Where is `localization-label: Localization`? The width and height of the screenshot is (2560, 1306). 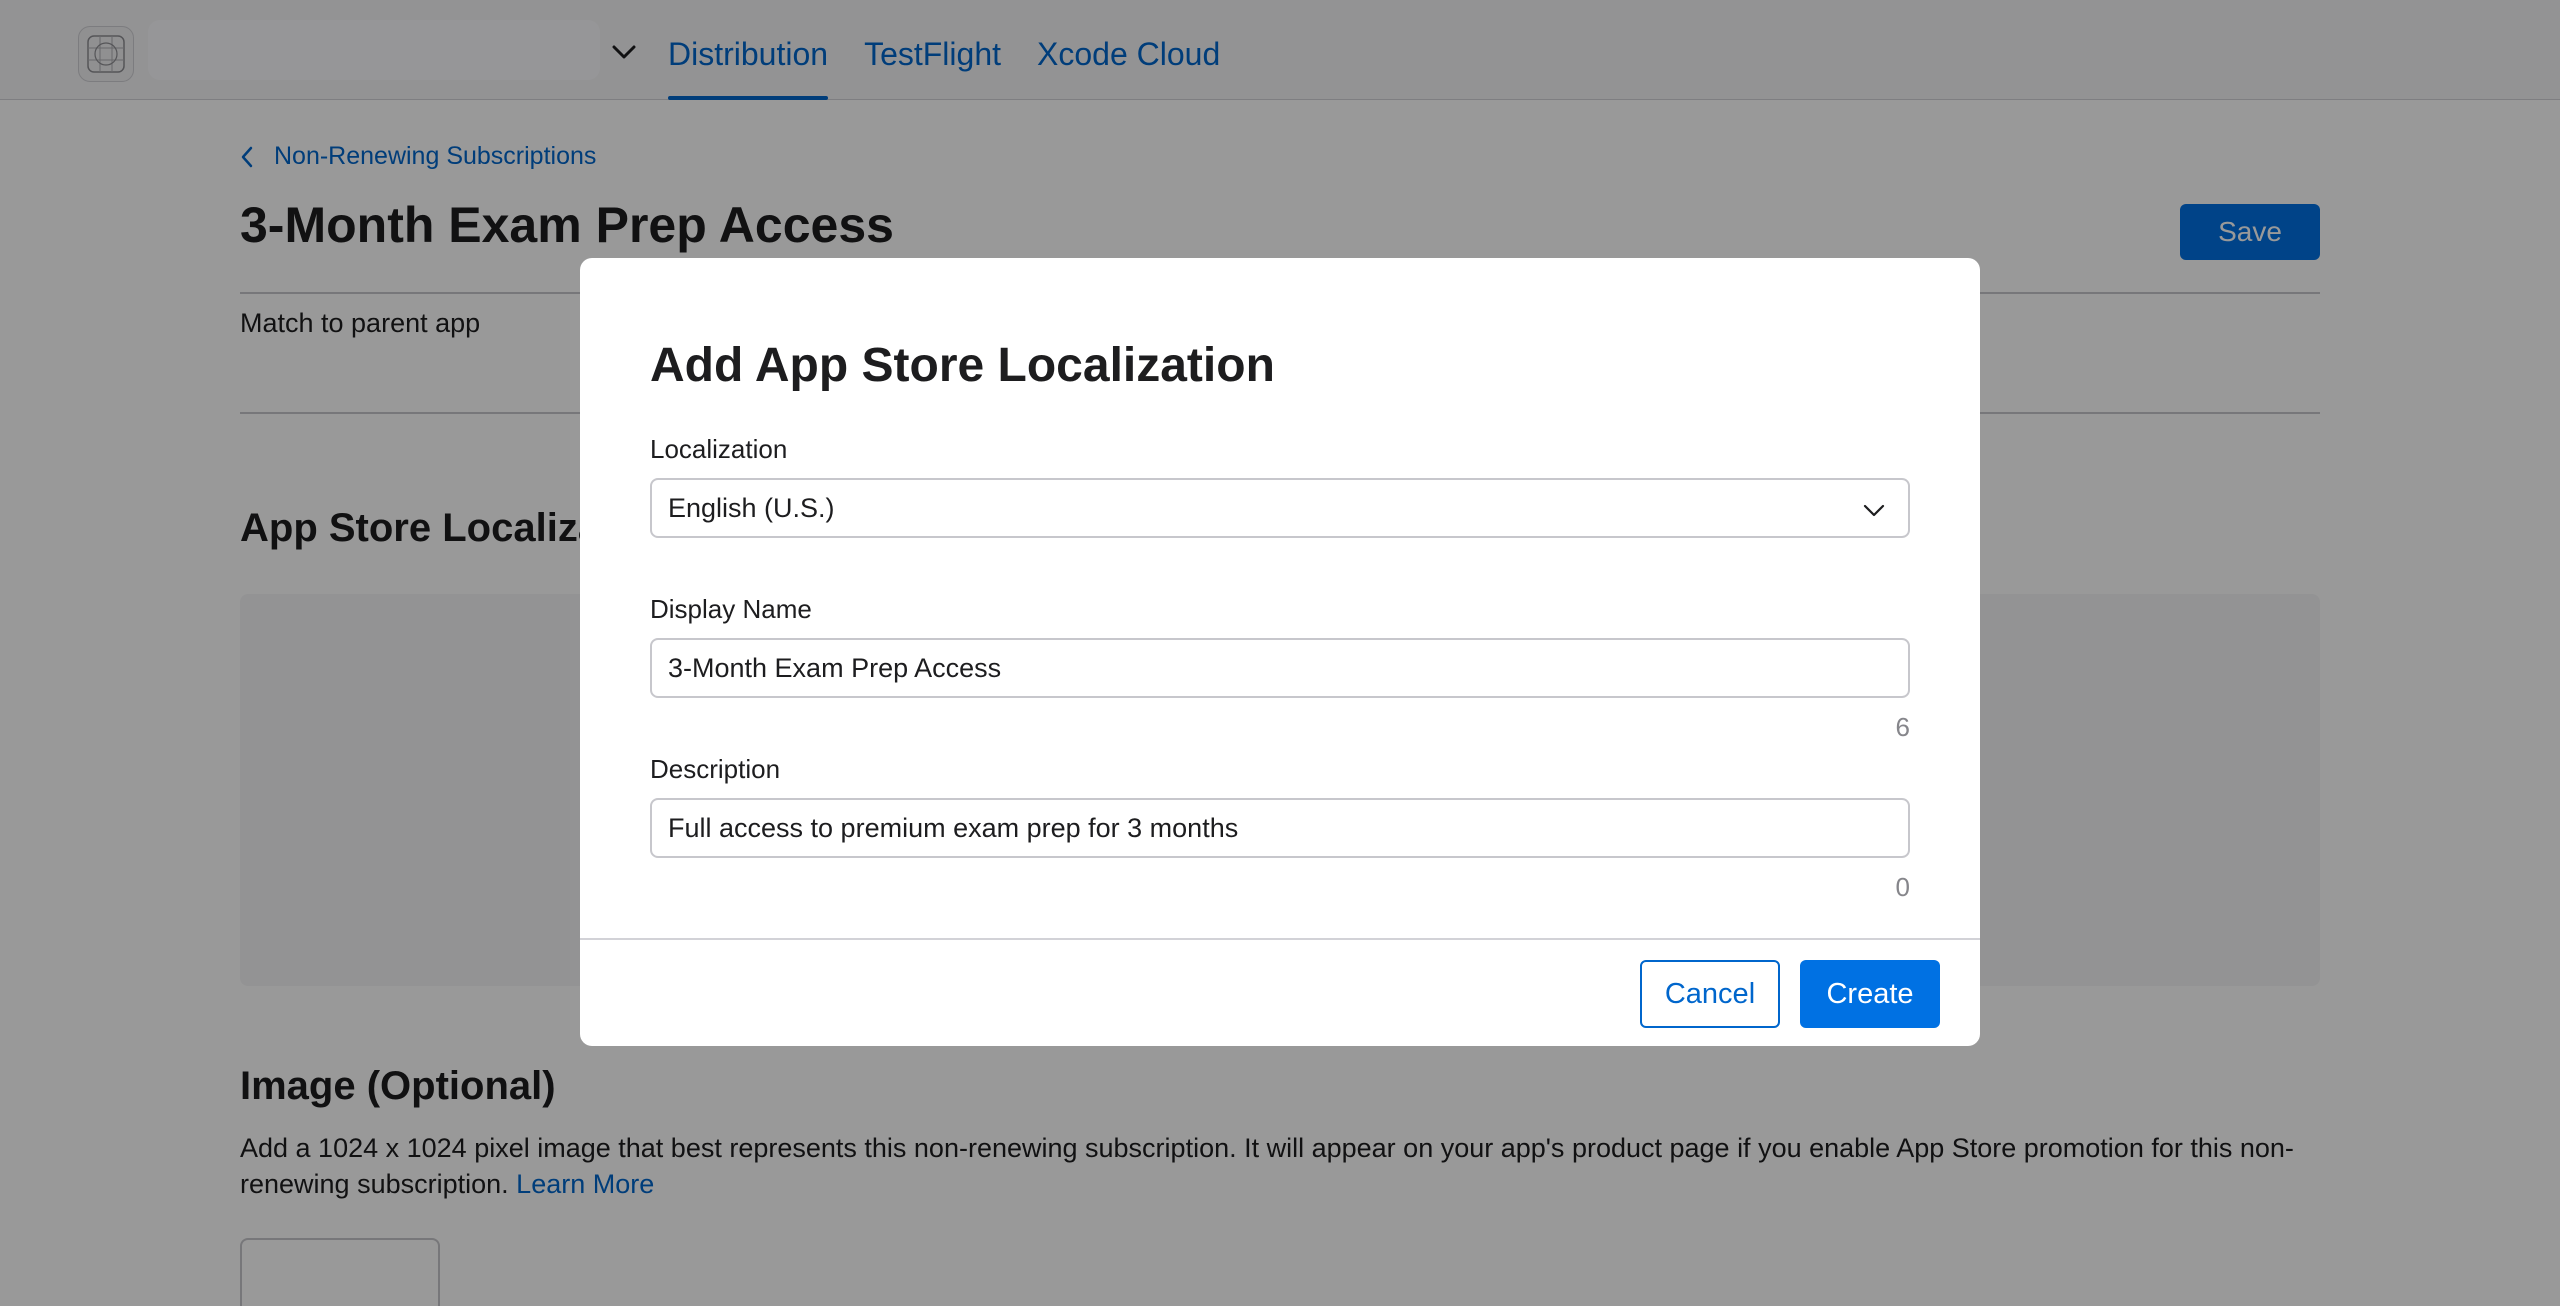
localization-label: Localization is located at coordinates (719, 449).